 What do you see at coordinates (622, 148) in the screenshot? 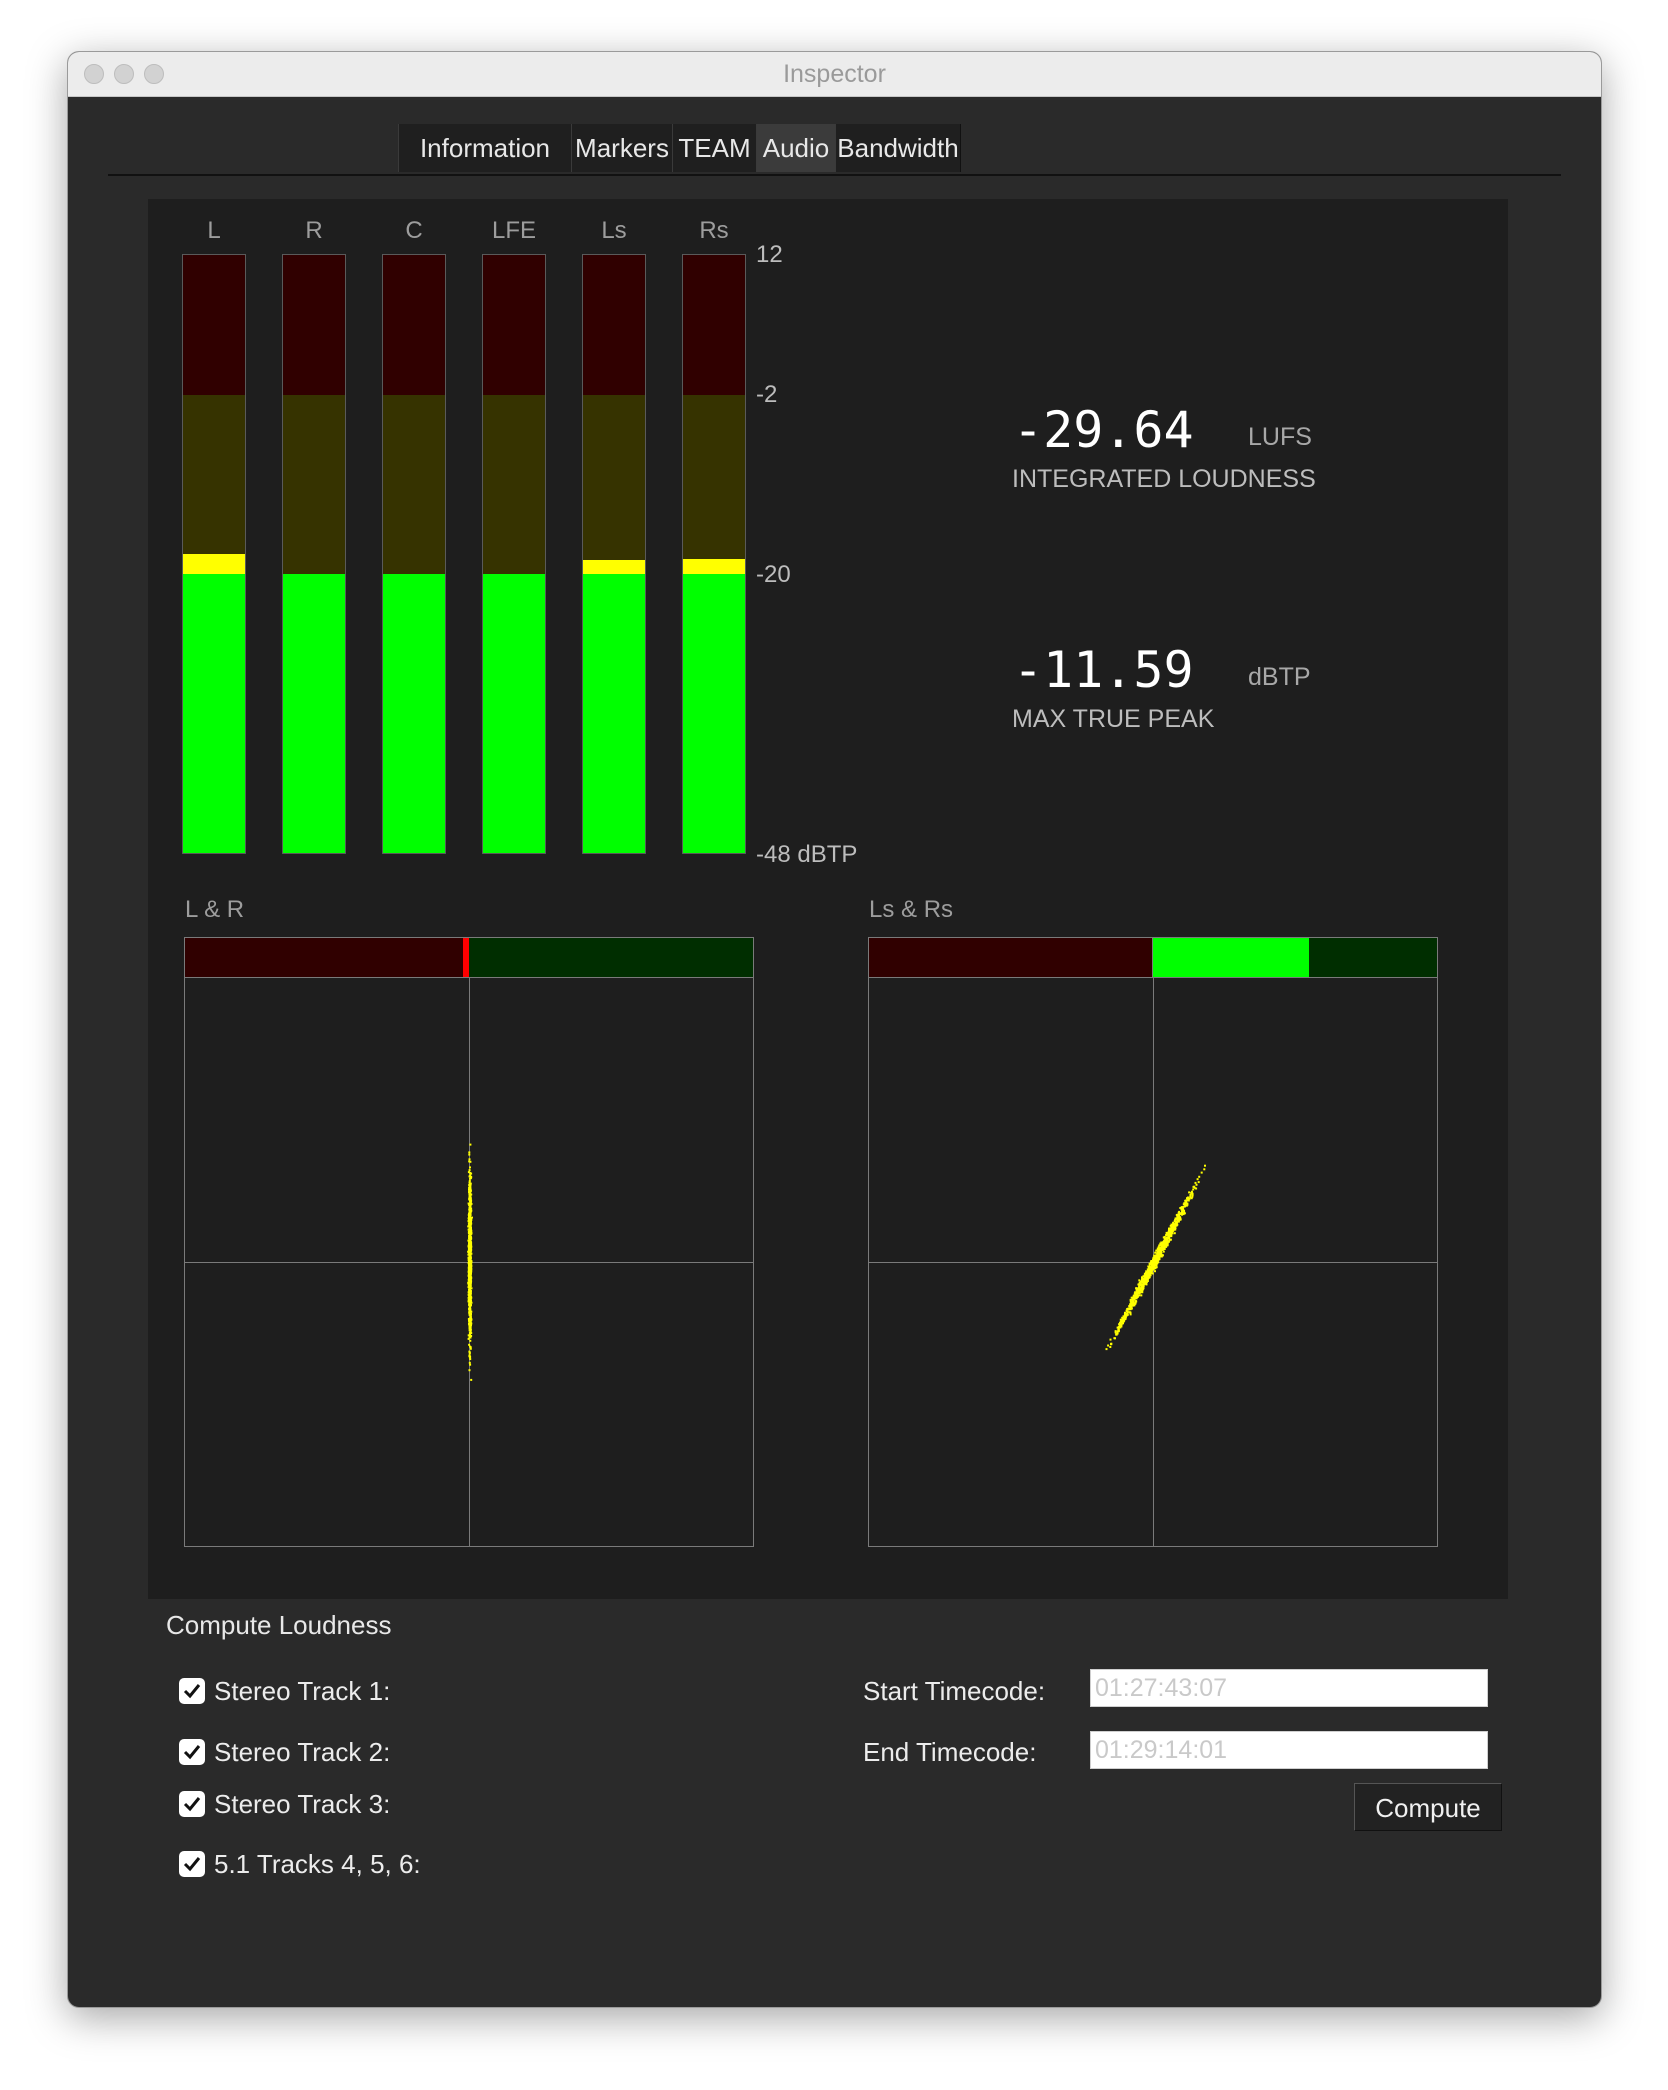
I see `tab-markers: Markers` at bounding box center [622, 148].